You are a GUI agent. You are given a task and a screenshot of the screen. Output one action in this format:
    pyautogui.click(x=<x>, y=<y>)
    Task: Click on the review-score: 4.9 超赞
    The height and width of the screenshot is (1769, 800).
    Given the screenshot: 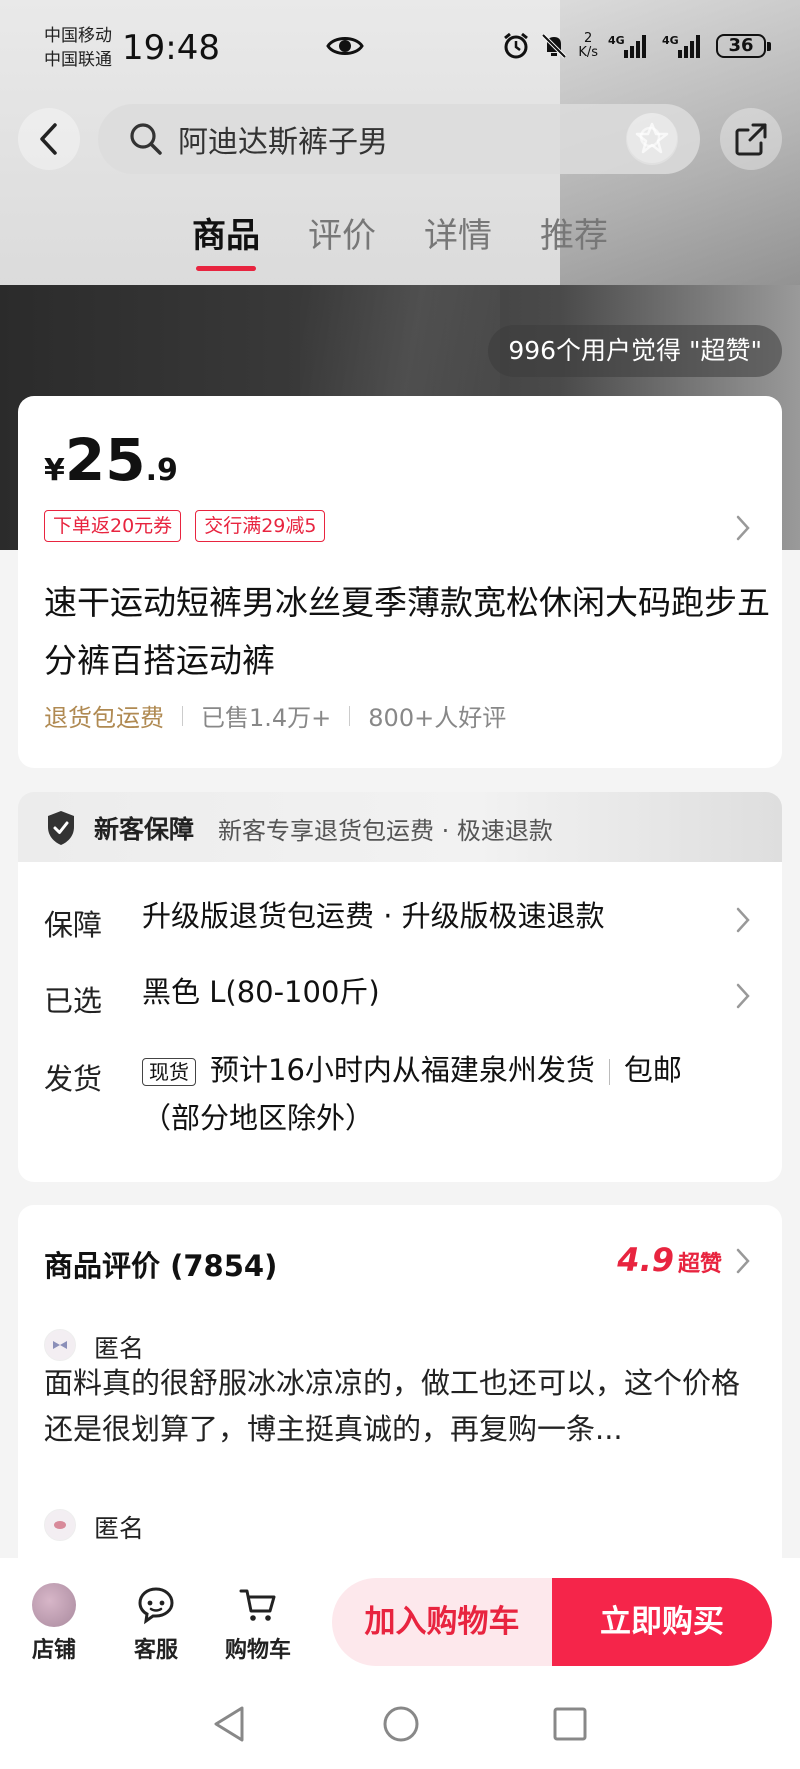 What is the action you would take?
    pyautogui.click(x=669, y=1260)
    